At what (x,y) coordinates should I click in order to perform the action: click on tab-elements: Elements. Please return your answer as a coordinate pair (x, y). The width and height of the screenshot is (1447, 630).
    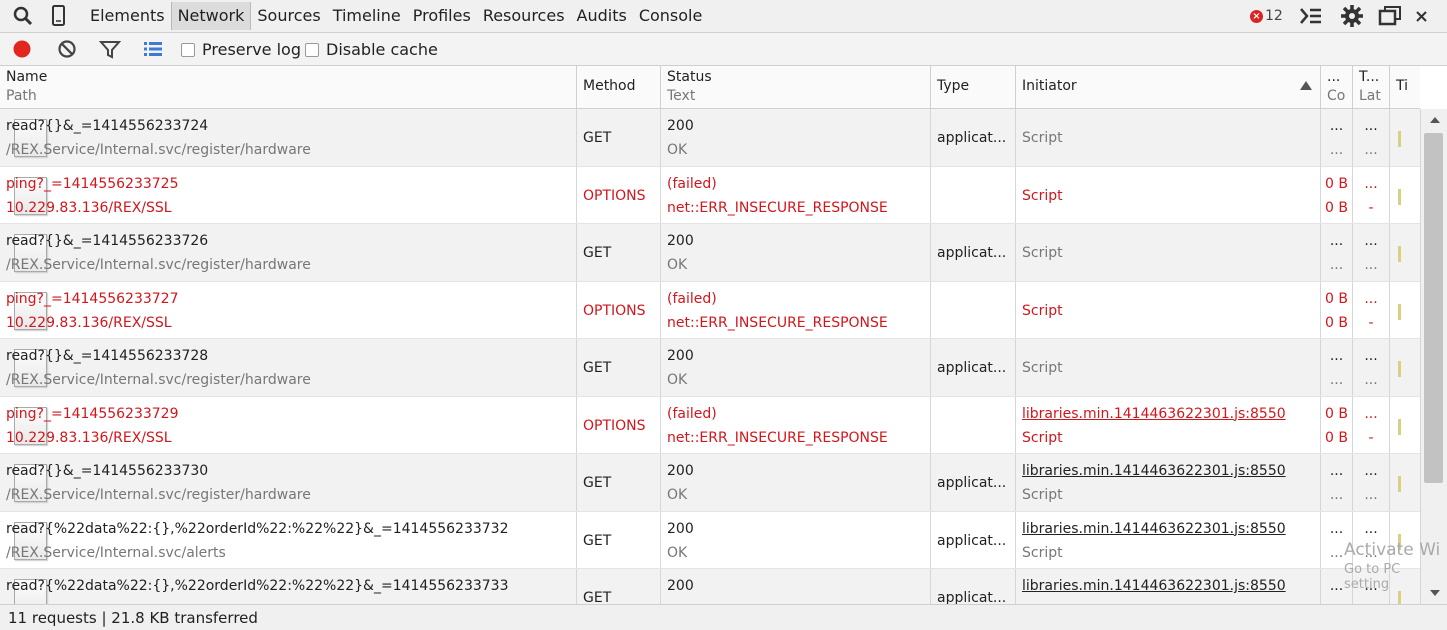
    Looking at the image, I should click on (127, 16).